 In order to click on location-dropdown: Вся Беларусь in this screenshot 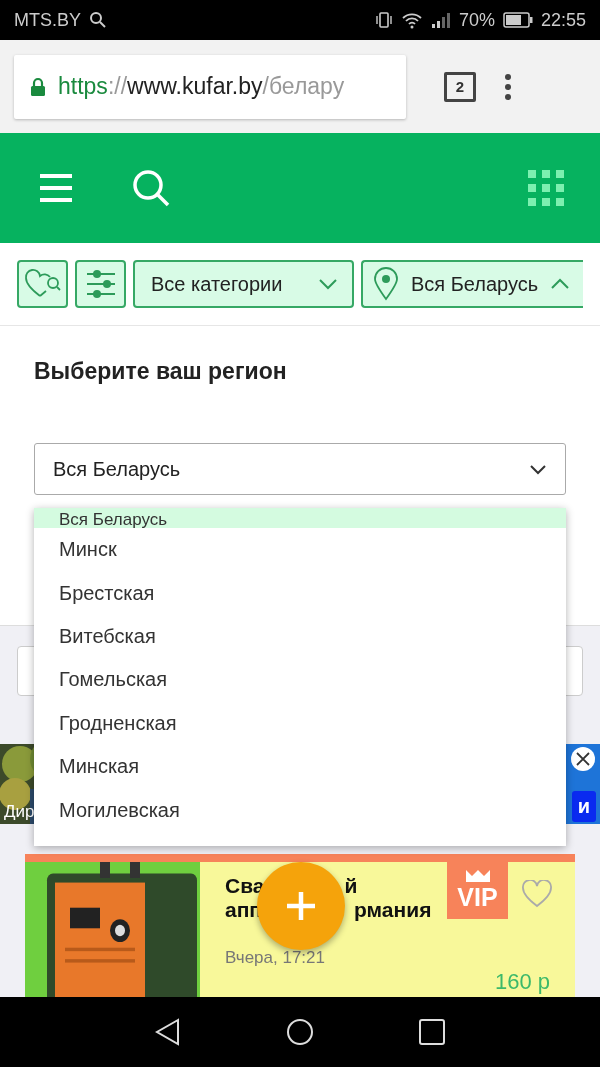, I will do `click(472, 284)`.